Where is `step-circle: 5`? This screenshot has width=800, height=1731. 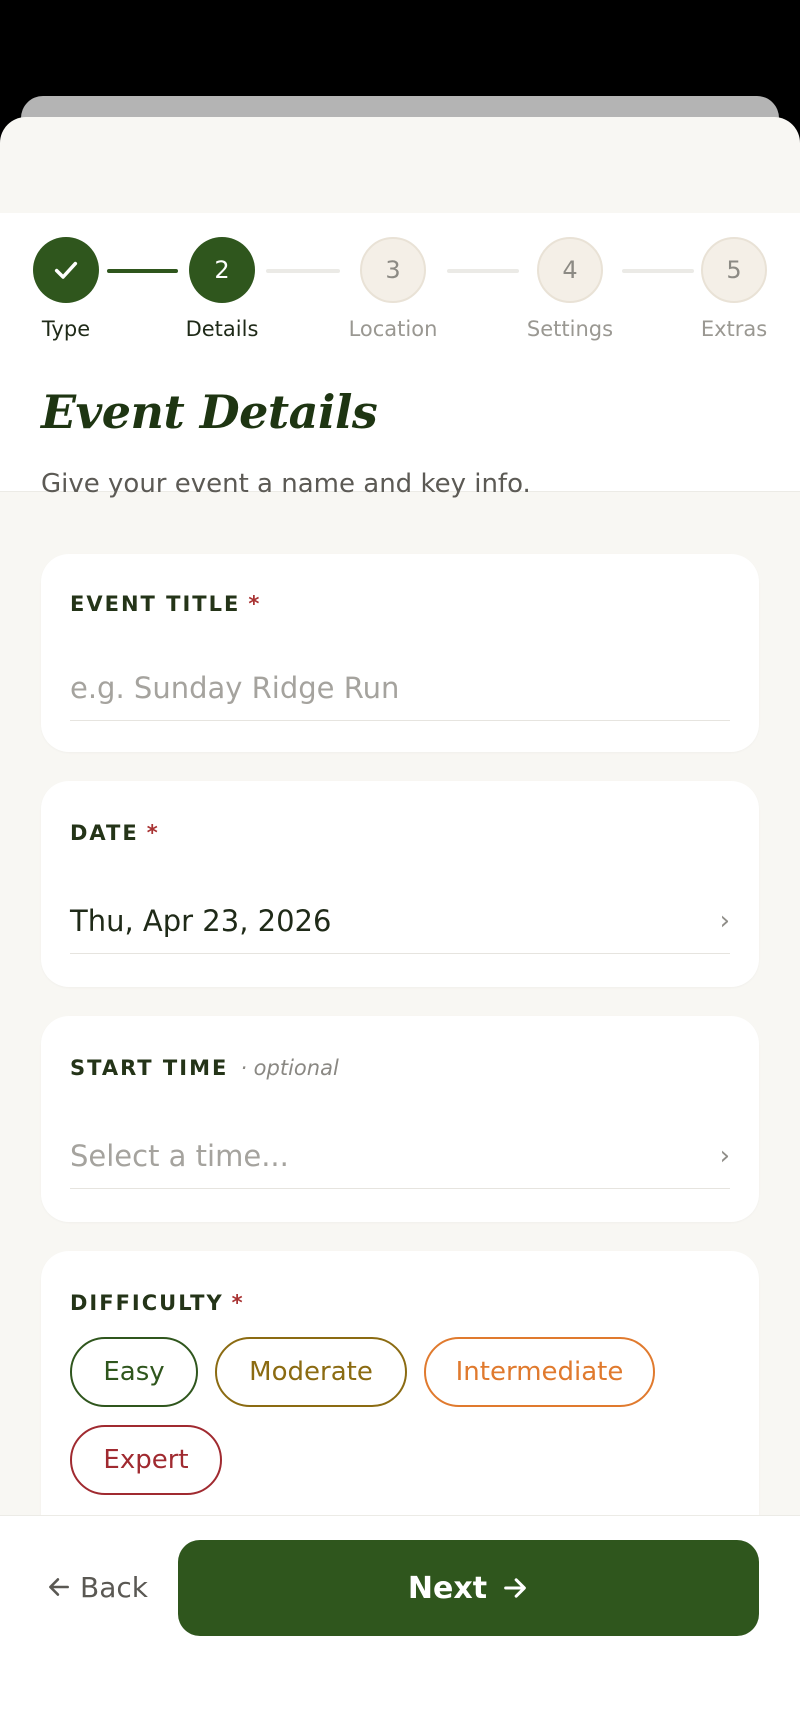
step-circle: 5 is located at coordinates (734, 270).